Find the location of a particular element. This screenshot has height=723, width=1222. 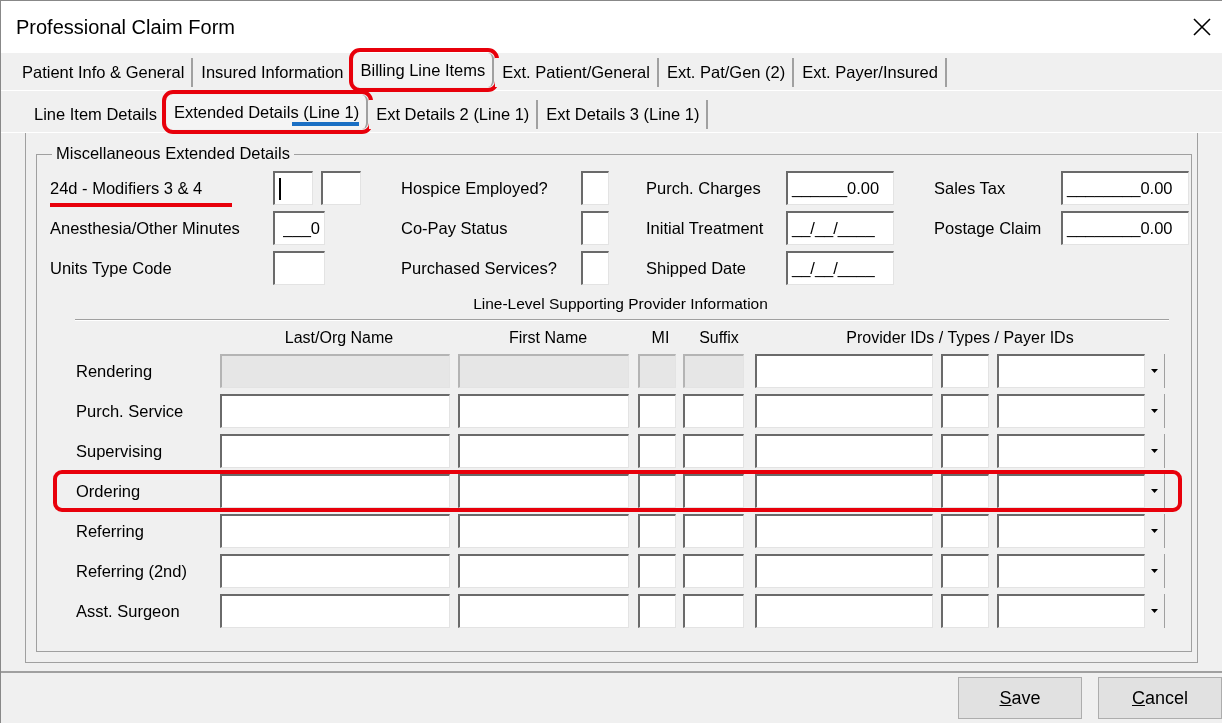

row-label: Asst. Surgeon is located at coordinates (128, 611).